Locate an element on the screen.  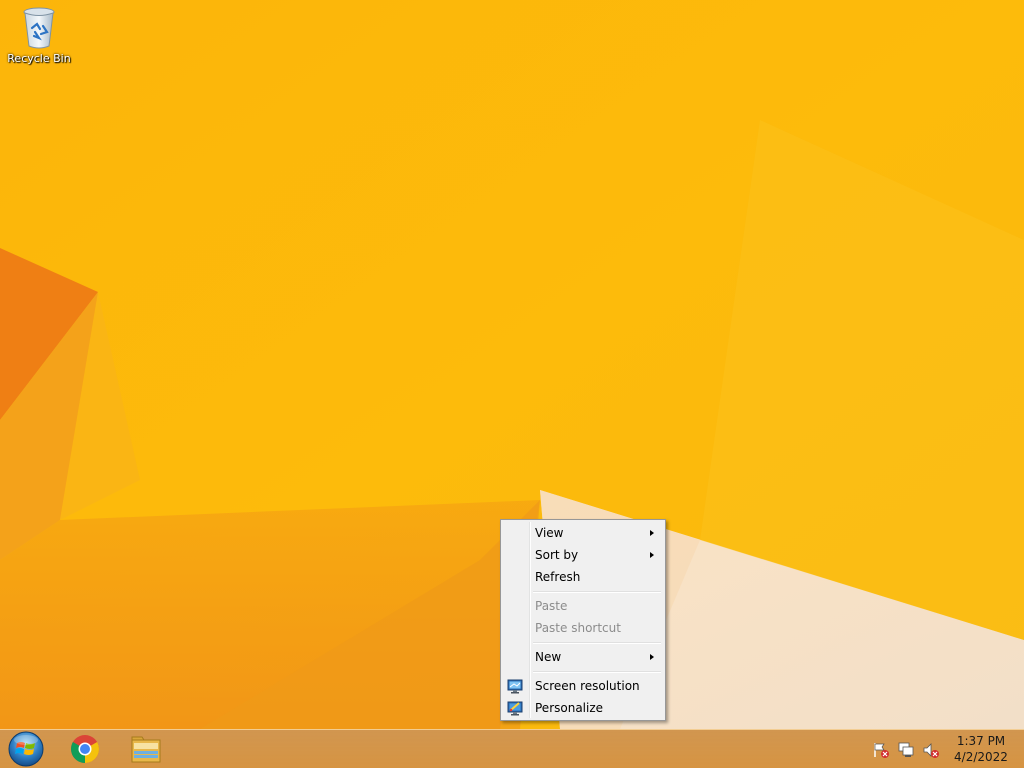
menu-item-view: View is located at coordinates (583, 533).